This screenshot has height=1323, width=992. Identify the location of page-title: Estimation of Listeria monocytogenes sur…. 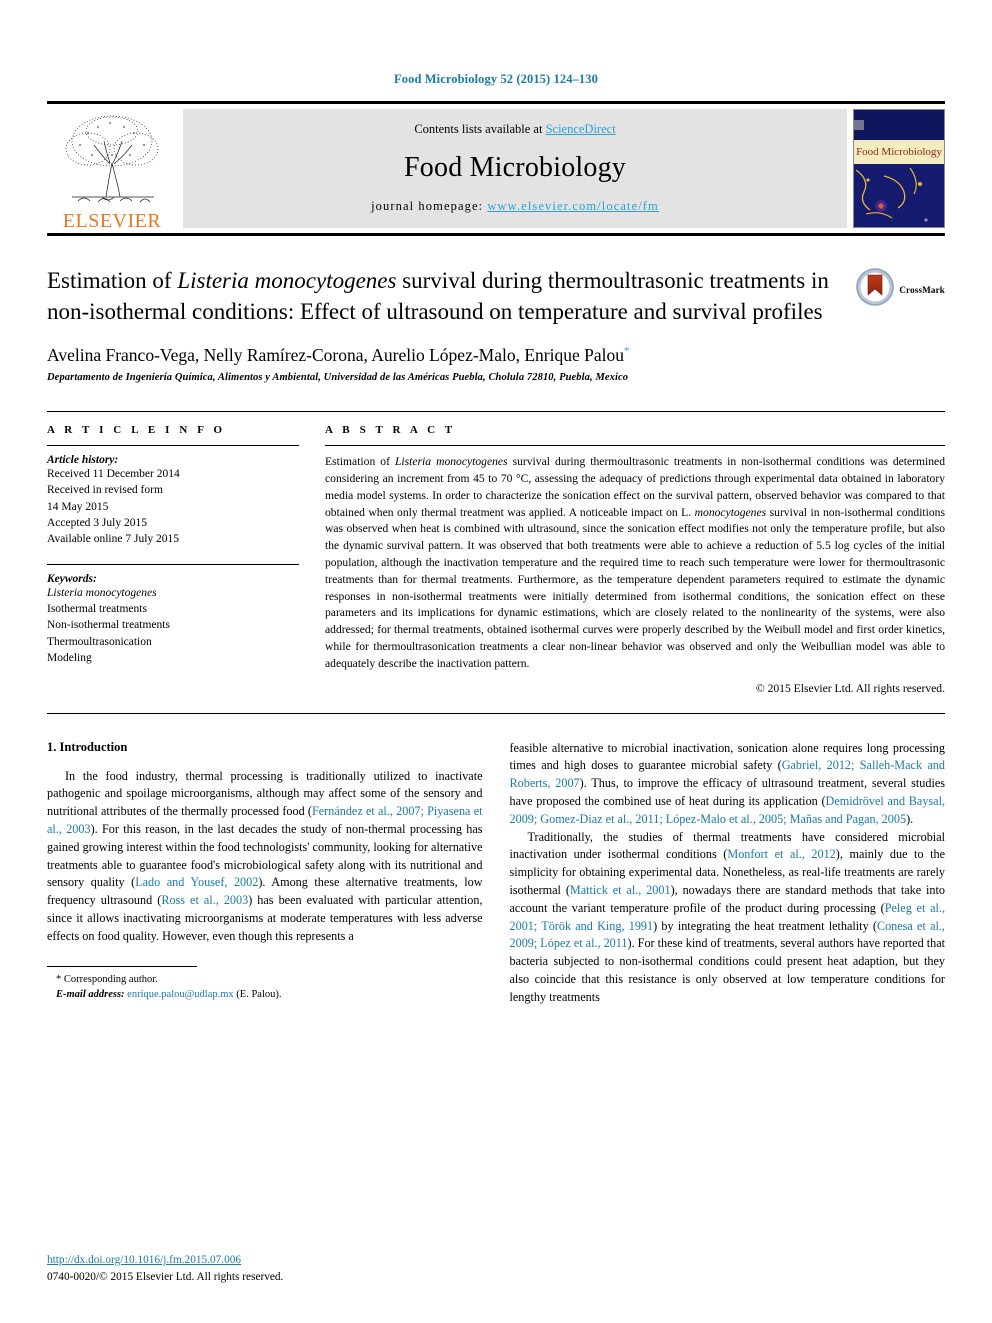
(442, 296).